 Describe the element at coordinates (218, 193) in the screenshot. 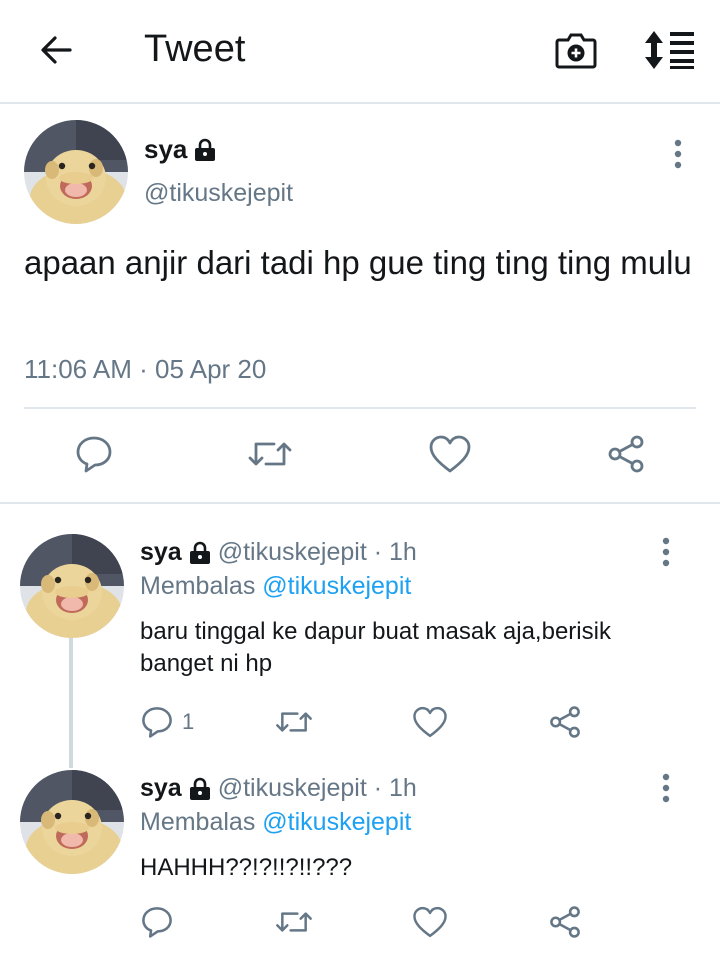

I see `author-handle: @tikuskejepit` at that location.